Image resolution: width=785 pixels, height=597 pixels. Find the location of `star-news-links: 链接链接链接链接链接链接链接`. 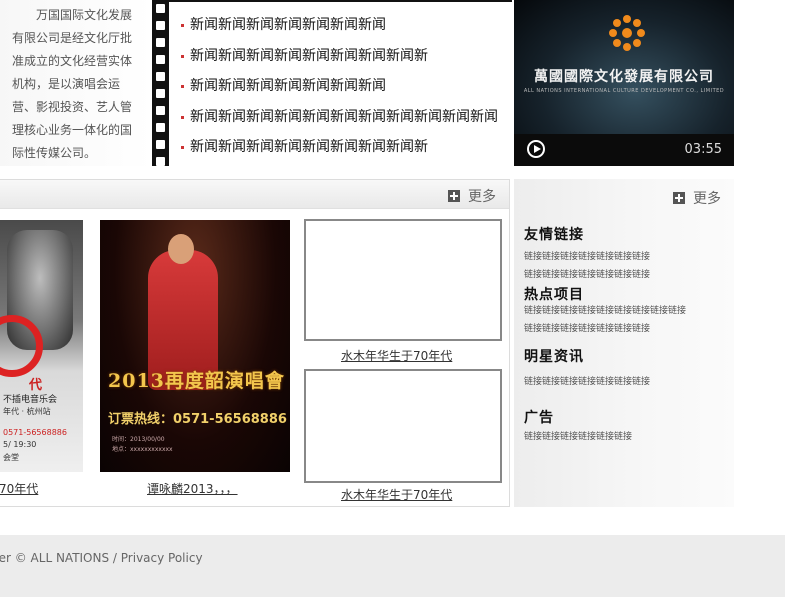

star-news-links: 链接链接链接链接链接链接链接 is located at coordinates (587, 382).